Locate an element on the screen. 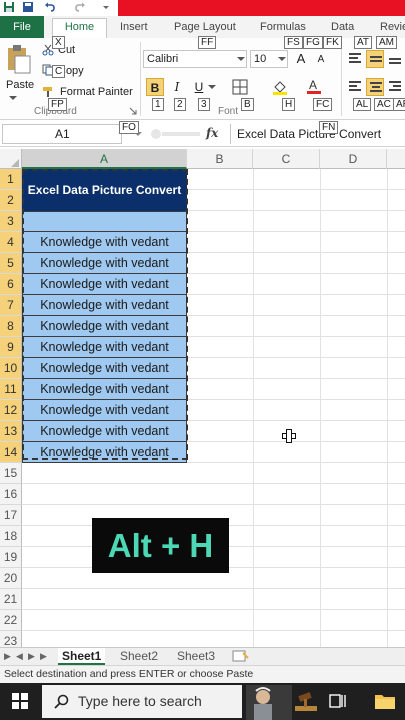 This screenshot has height=720, width=405. last-sheet-icon: ▶ is located at coordinates (43, 656).